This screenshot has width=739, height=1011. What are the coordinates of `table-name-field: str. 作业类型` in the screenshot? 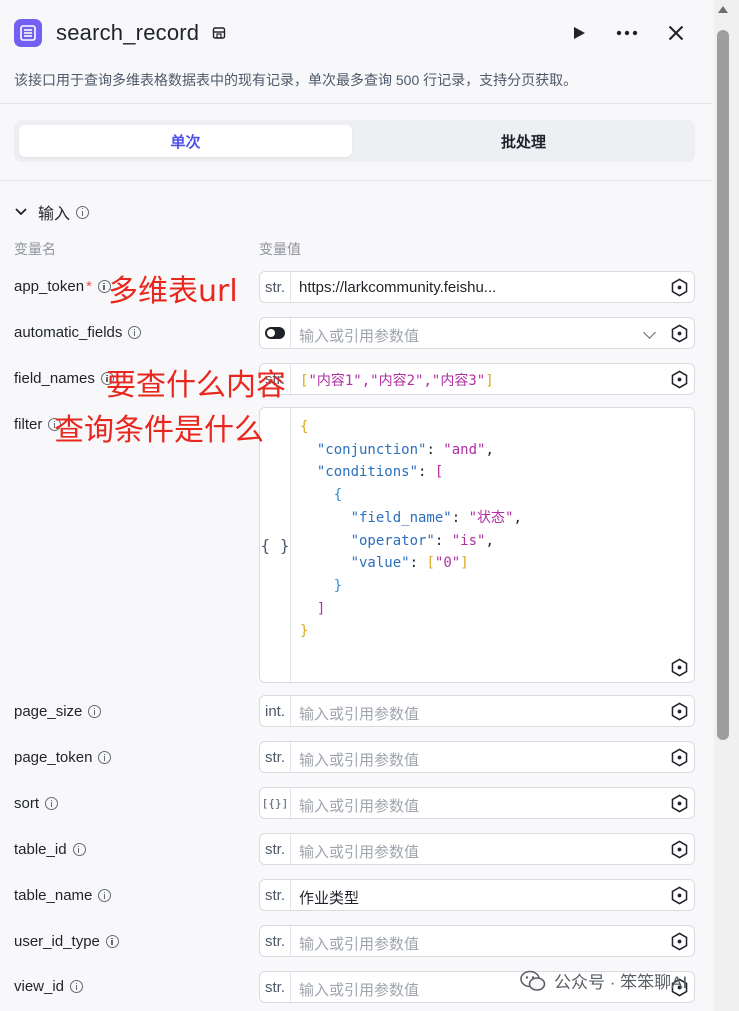 It's located at (477, 895).